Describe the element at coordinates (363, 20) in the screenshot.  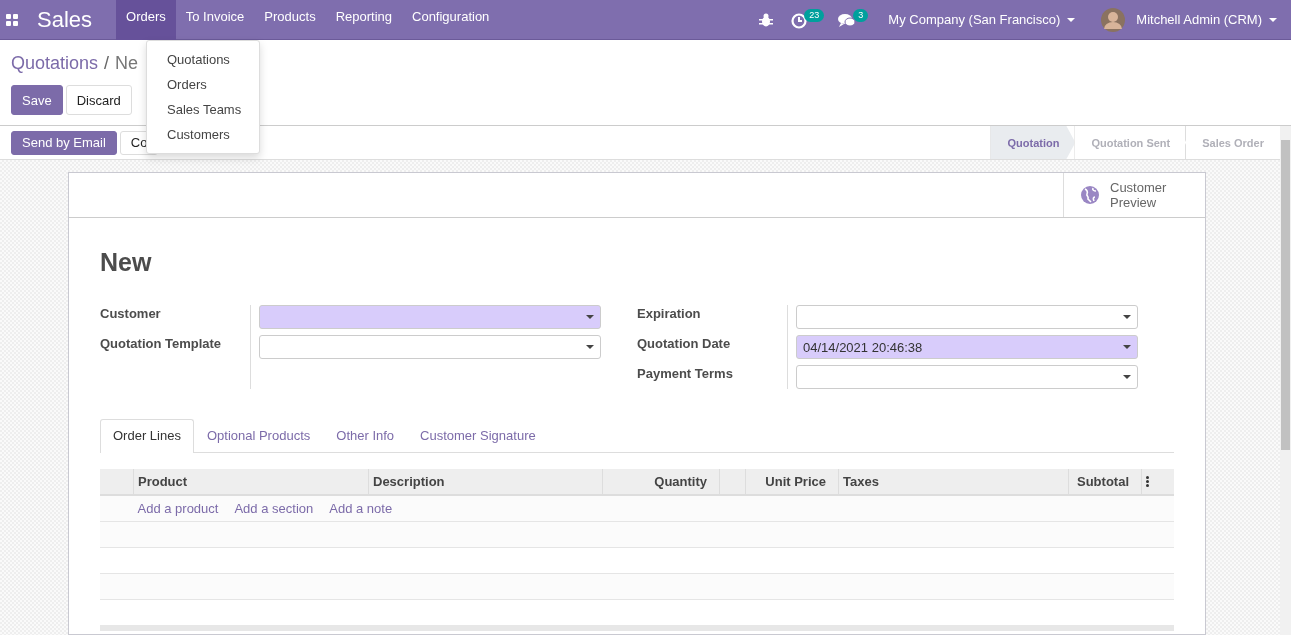
I see `menu-item: Reporting` at that location.